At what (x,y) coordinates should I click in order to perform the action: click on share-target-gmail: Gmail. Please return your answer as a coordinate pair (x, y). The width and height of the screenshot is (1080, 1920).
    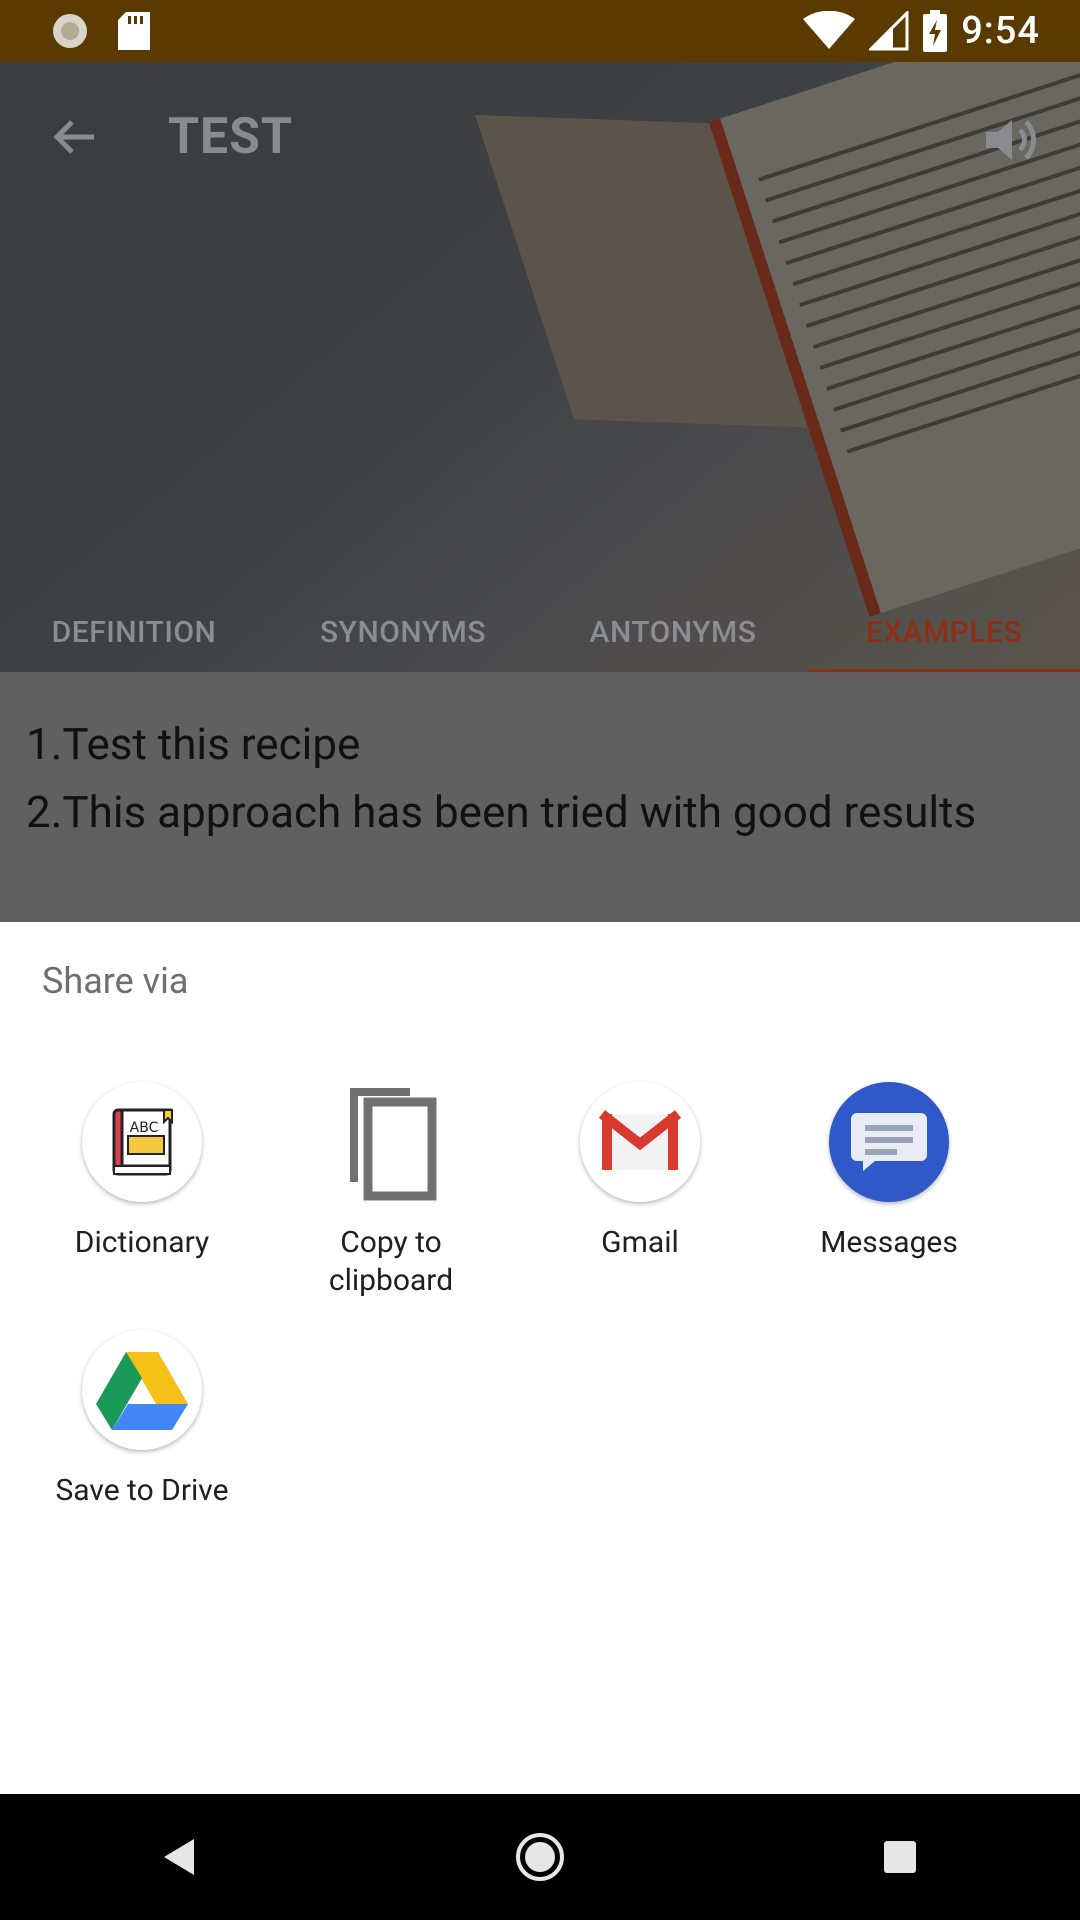
    Looking at the image, I should click on (640, 1172).